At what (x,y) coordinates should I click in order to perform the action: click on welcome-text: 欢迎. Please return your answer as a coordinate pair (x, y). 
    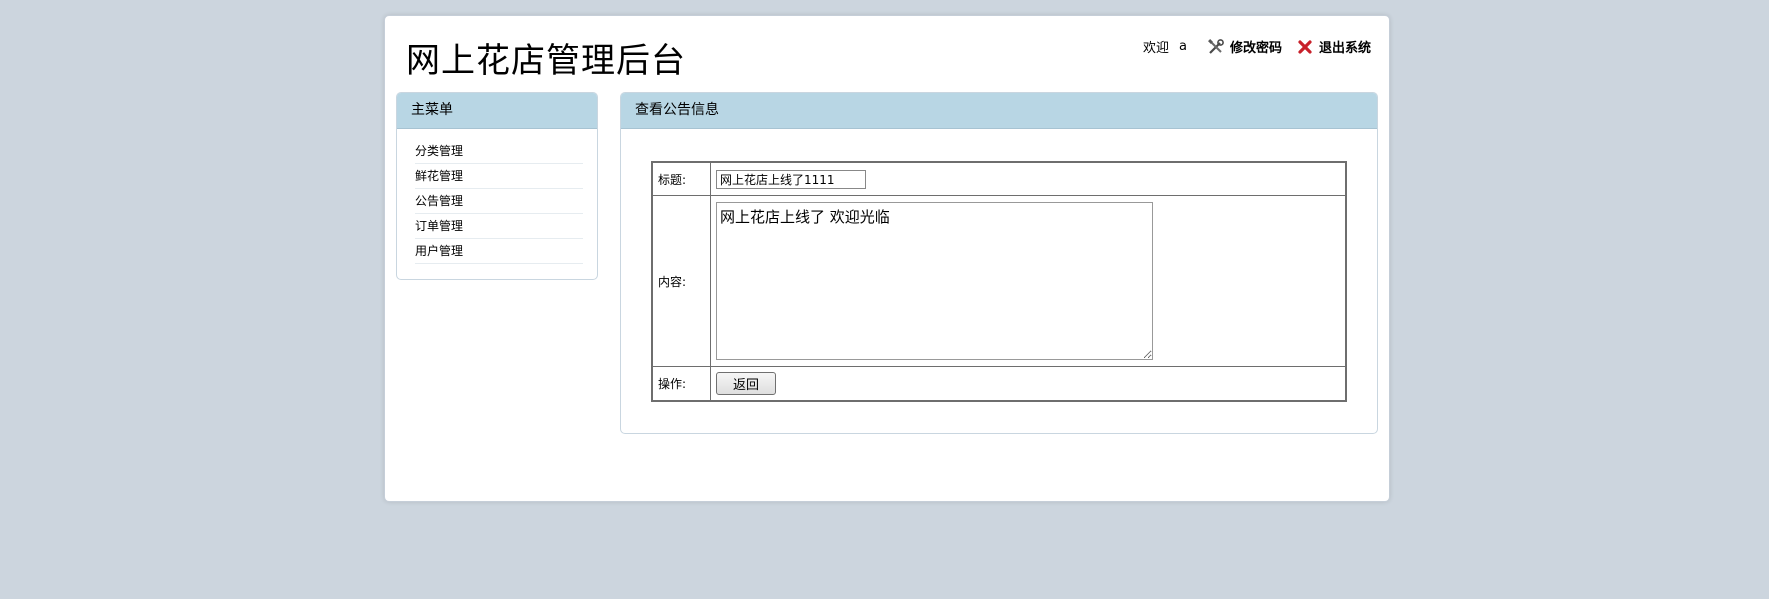
    Looking at the image, I should click on (1155, 48).